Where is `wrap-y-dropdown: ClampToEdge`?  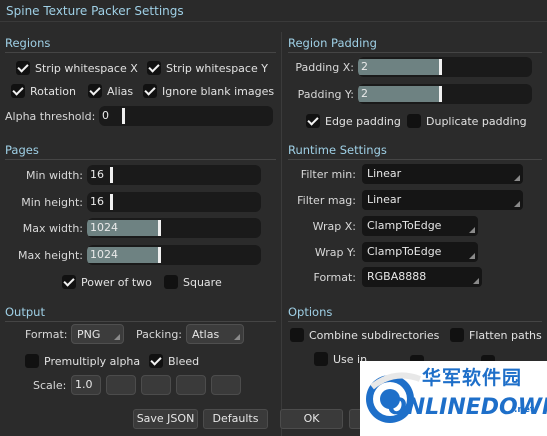 wrap-y-dropdown: ClampToEdge is located at coordinates (420, 252).